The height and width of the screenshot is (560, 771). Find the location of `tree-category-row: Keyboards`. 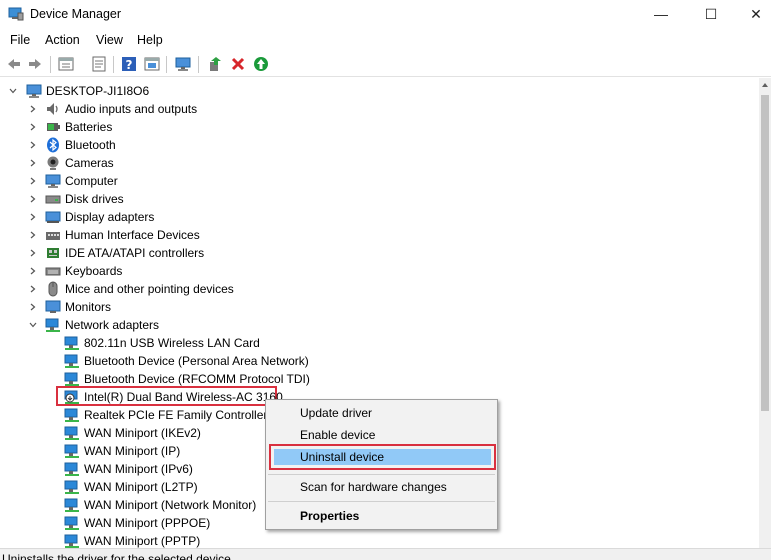

tree-category-row: Keyboards is located at coordinates (379, 271).